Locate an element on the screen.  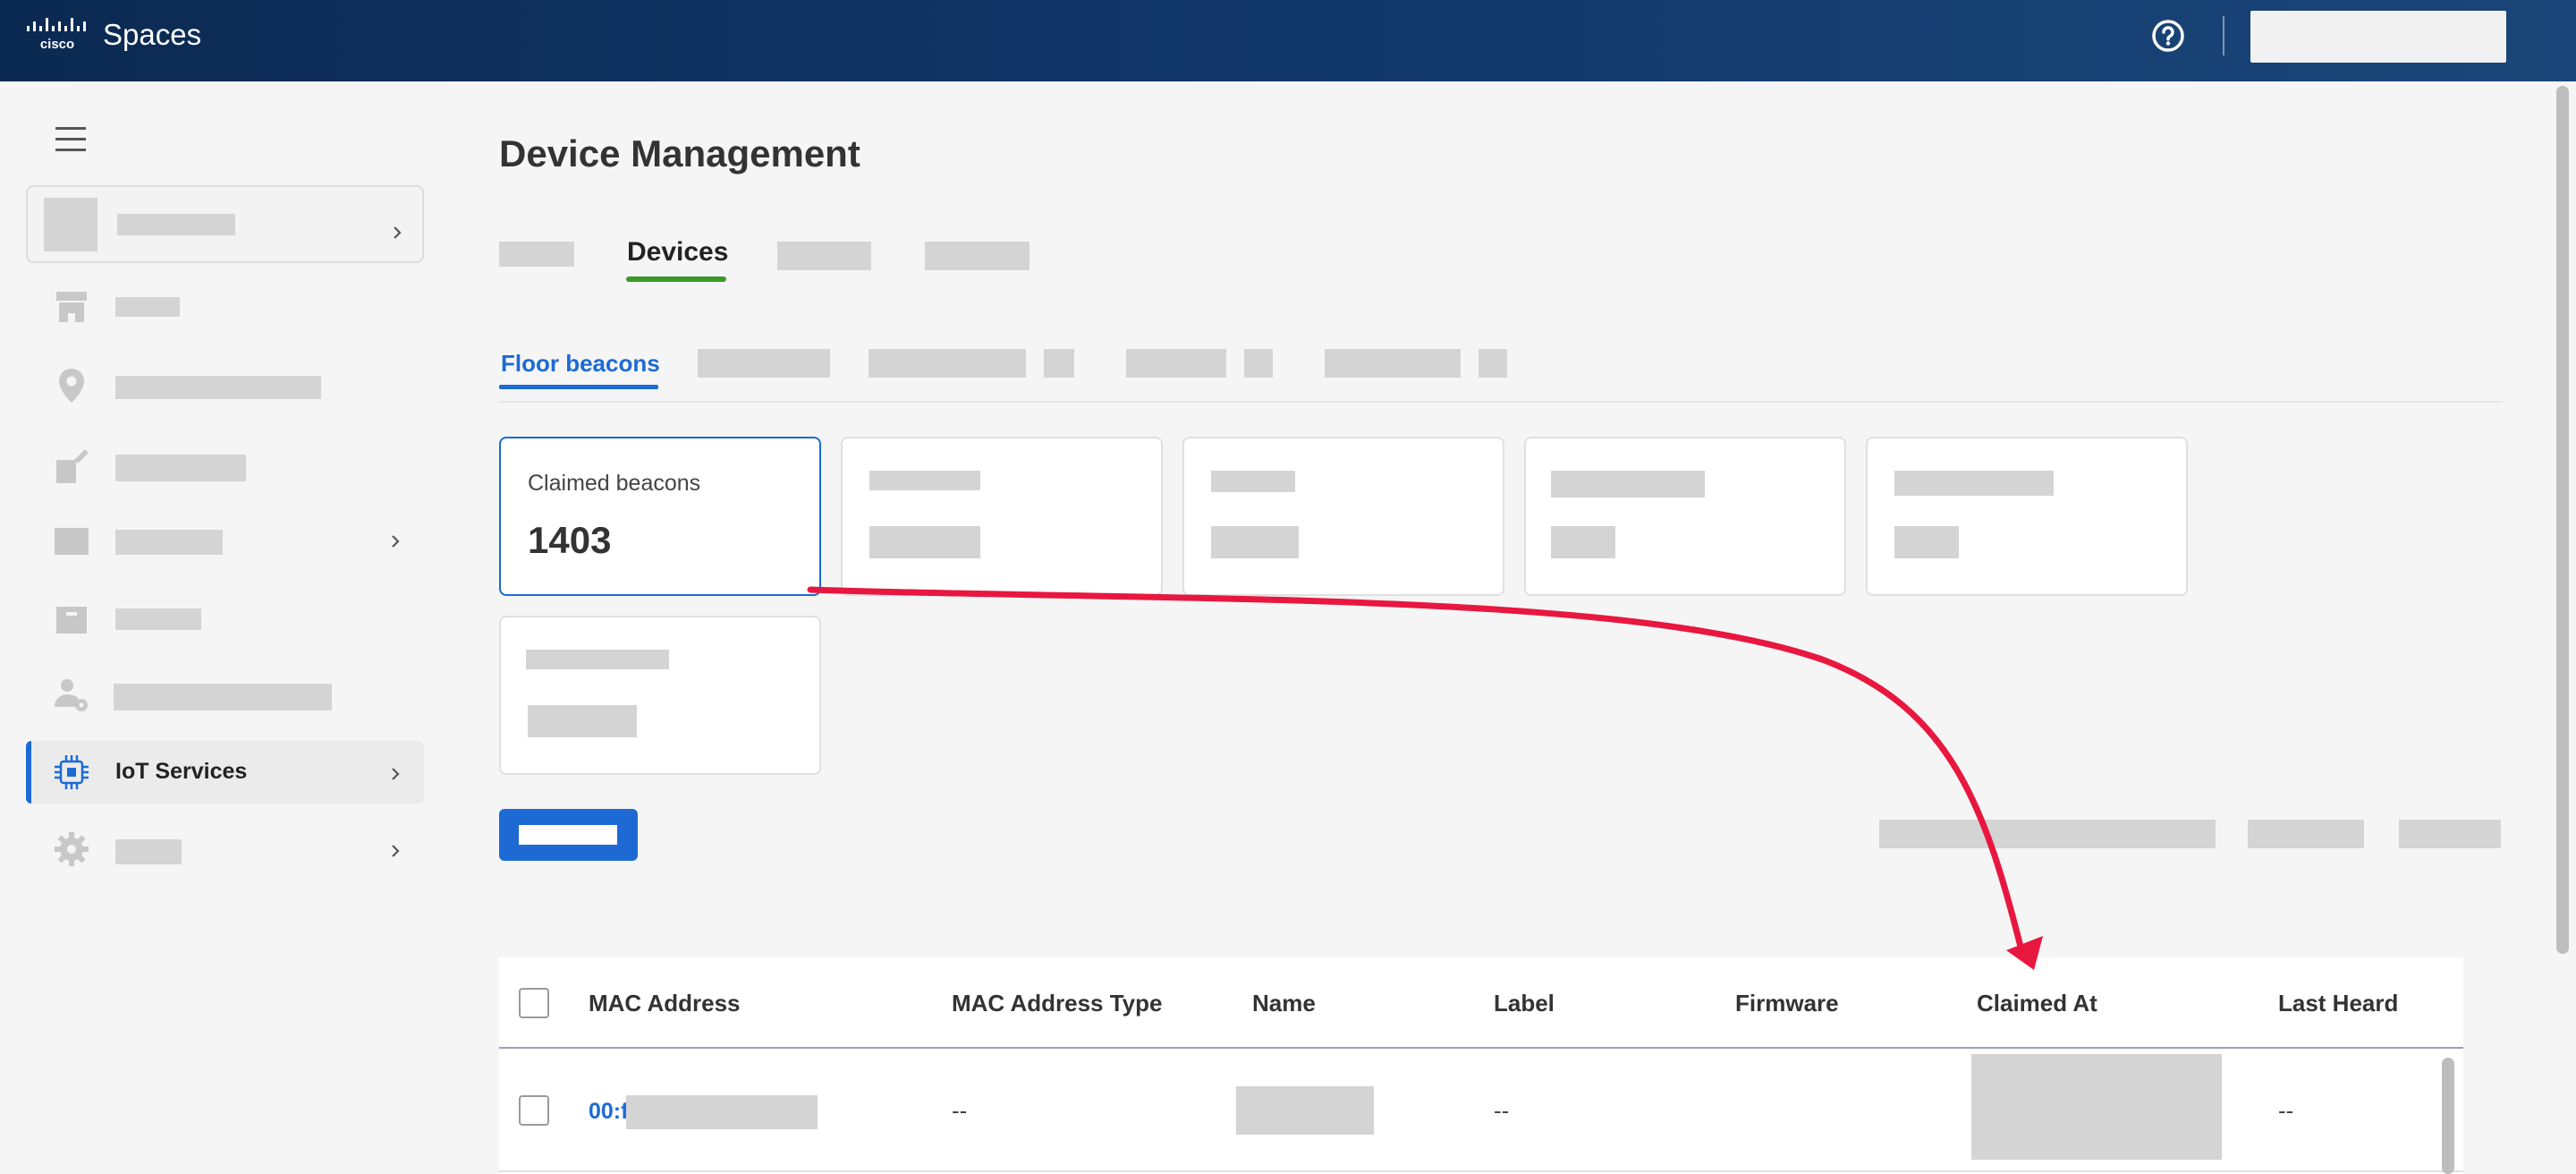
user-settings-icon is located at coordinates (71, 695).